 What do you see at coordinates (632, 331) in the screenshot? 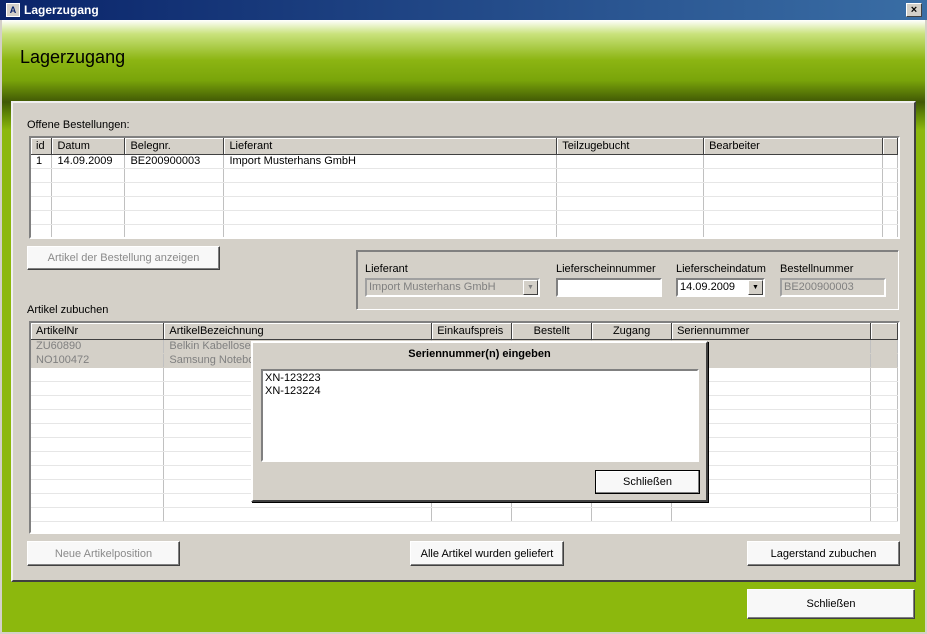
I see `column-header: Zugang` at bounding box center [632, 331].